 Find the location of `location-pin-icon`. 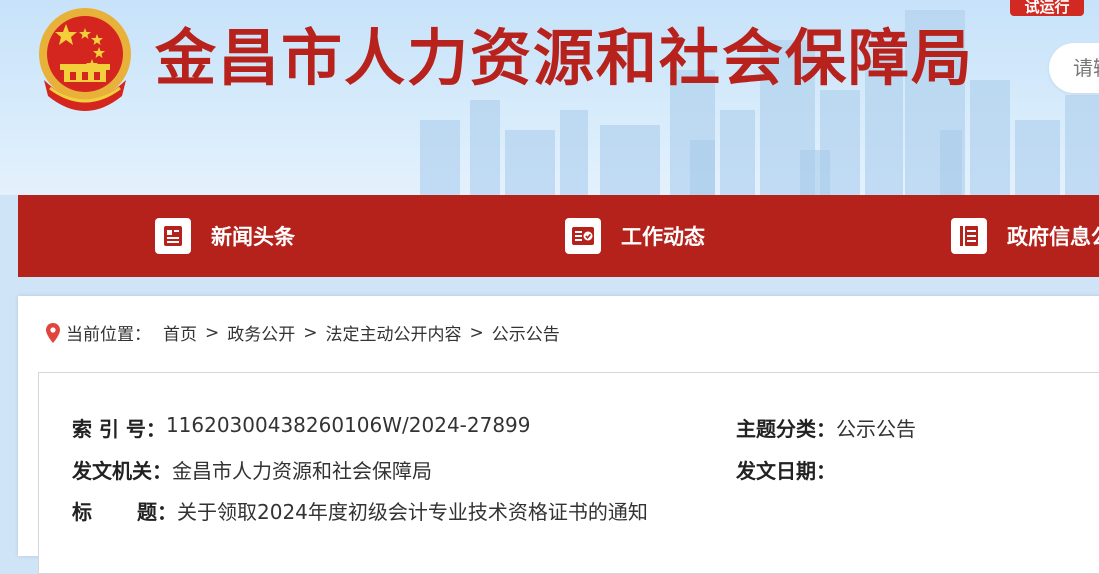

location-pin-icon is located at coordinates (53, 332).